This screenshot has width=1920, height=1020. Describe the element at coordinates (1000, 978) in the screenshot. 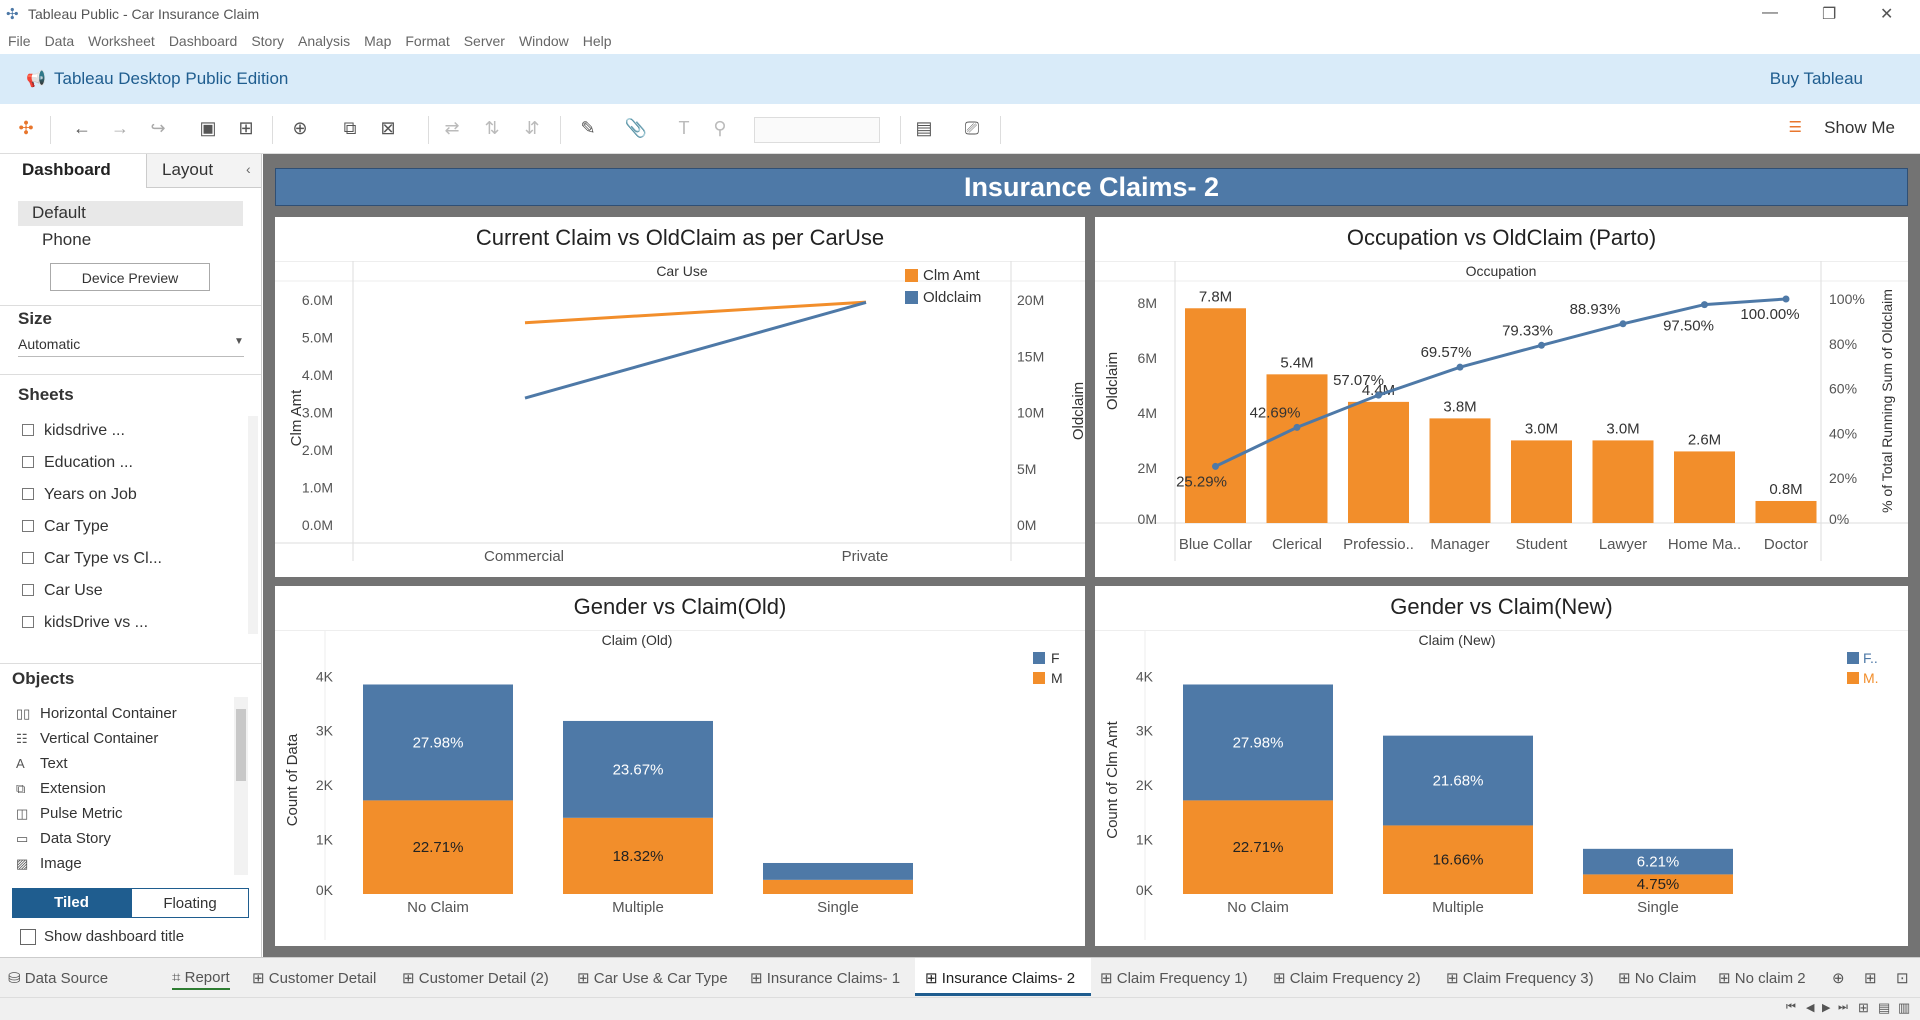

I see `tab-insurance-claims-2: ⊞ Insurance Claims- 2` at that location.